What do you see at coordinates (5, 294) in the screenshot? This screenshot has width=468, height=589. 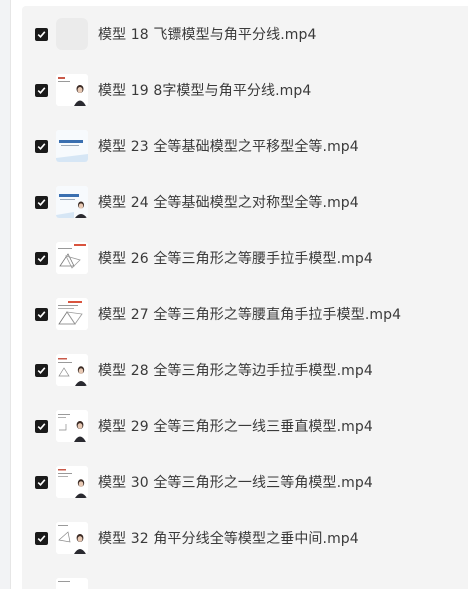 I see `left-border` at bounding box center [5, 294].